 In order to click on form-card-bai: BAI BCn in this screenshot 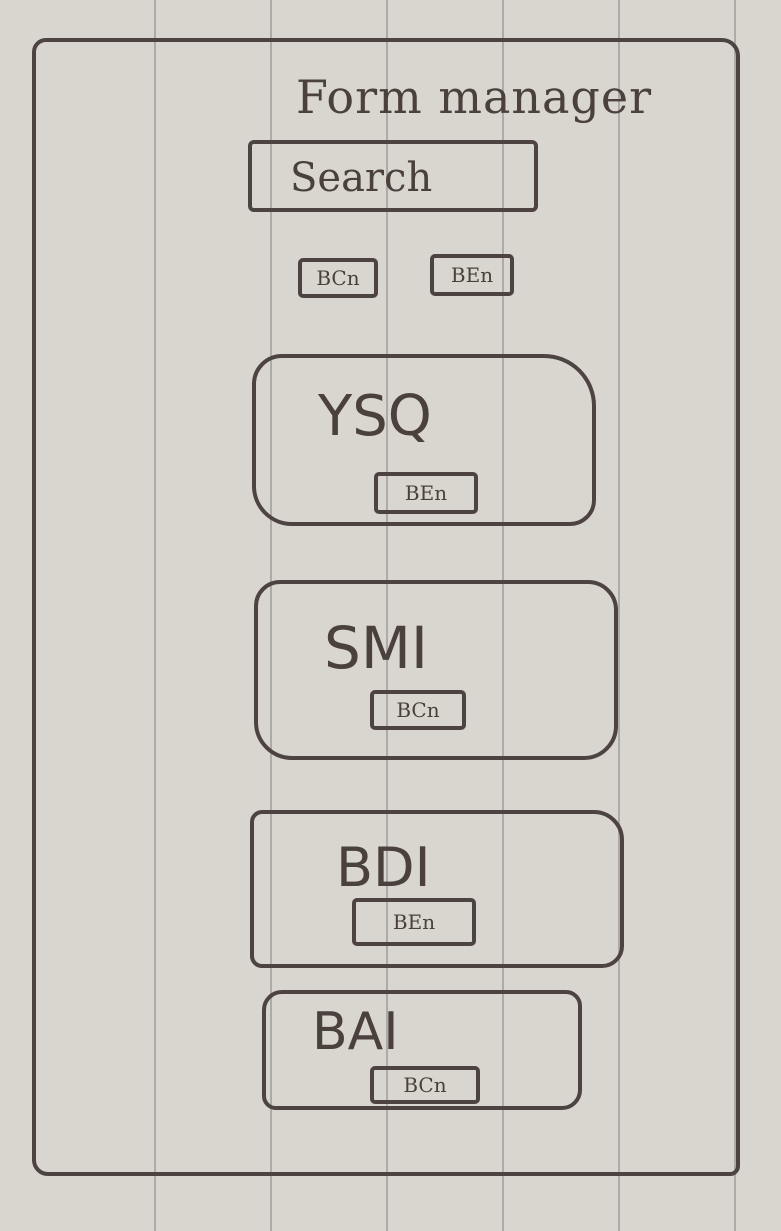, I will do `click(422, 1050)`.